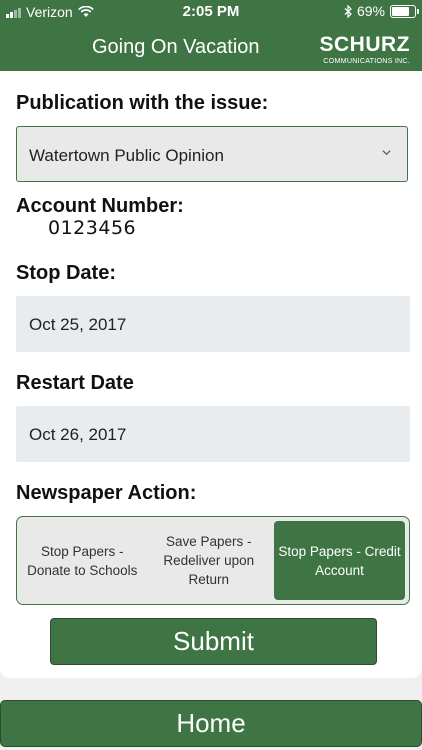 Image resolution: width=422 pixels, height=750 pixels. What do you see at coordinates (364, 44) in the screenshot?
I see `logo-name: SCHURZ` at bounding box center [364, 44].